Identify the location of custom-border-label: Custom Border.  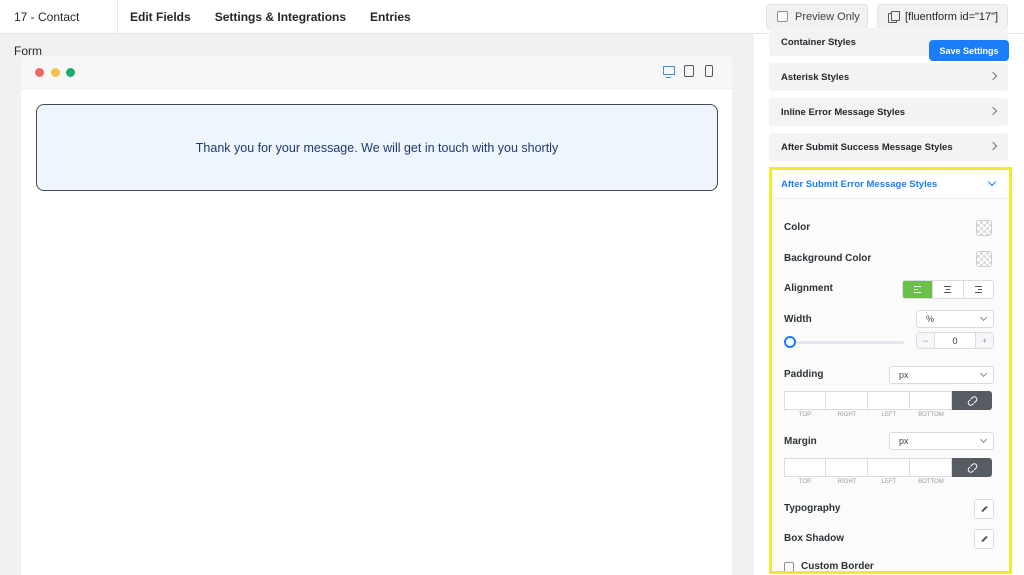
(837, 566).